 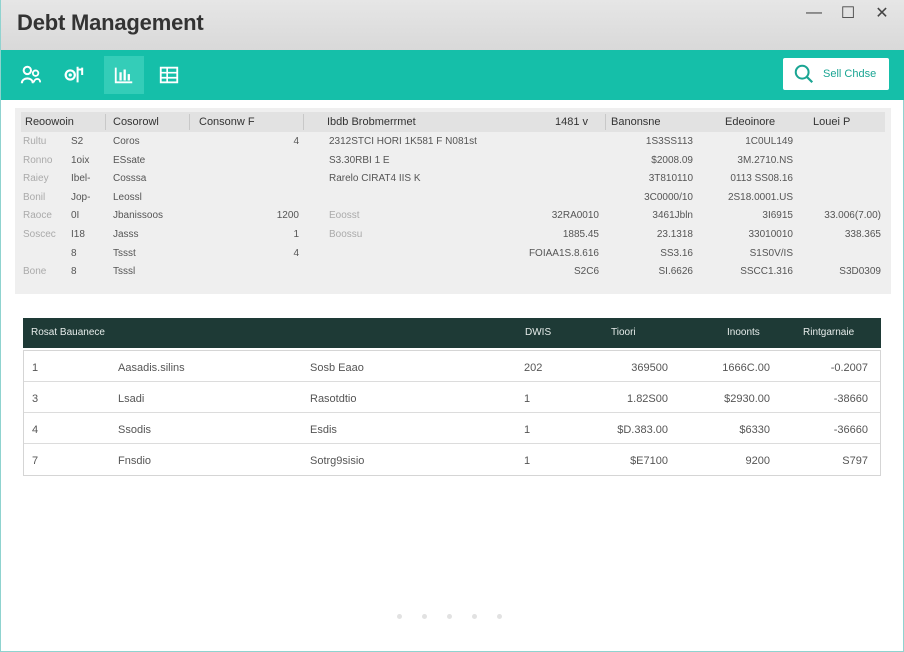 What do you see at coordinates (151, 368) in the screenshot?
I see `detail-cell: Aasadis.silins` at bounding box center [151, 368].